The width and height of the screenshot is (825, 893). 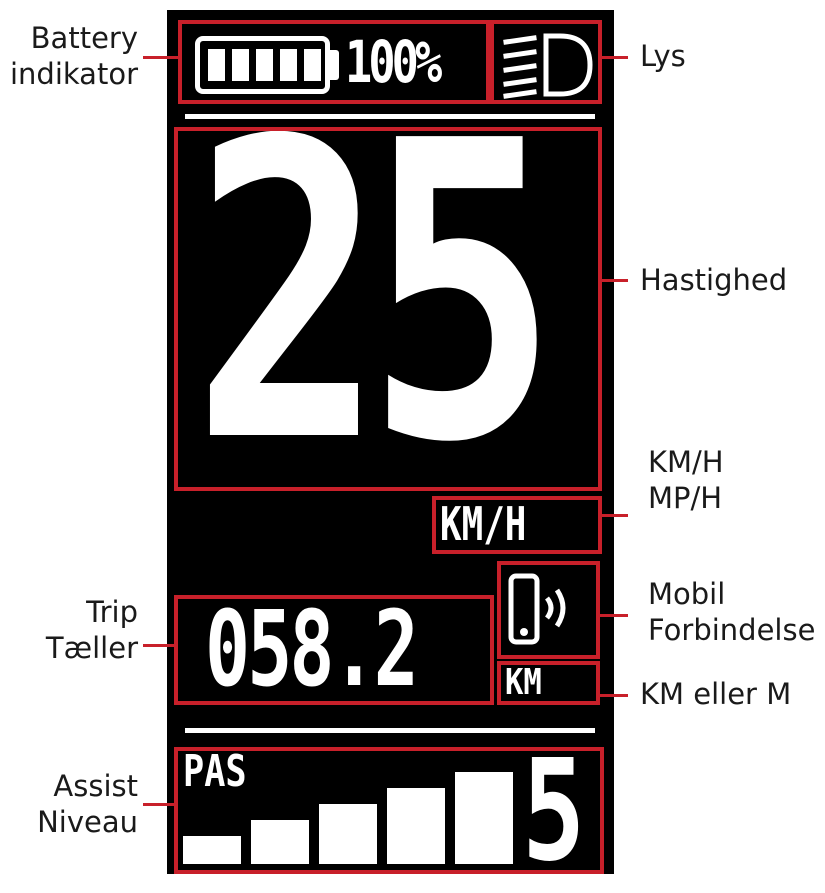 What do you see at coordinates (95, 786) in the screenshot?
I see `label-assist-line1: Assist` at bounding box center [95, 786].